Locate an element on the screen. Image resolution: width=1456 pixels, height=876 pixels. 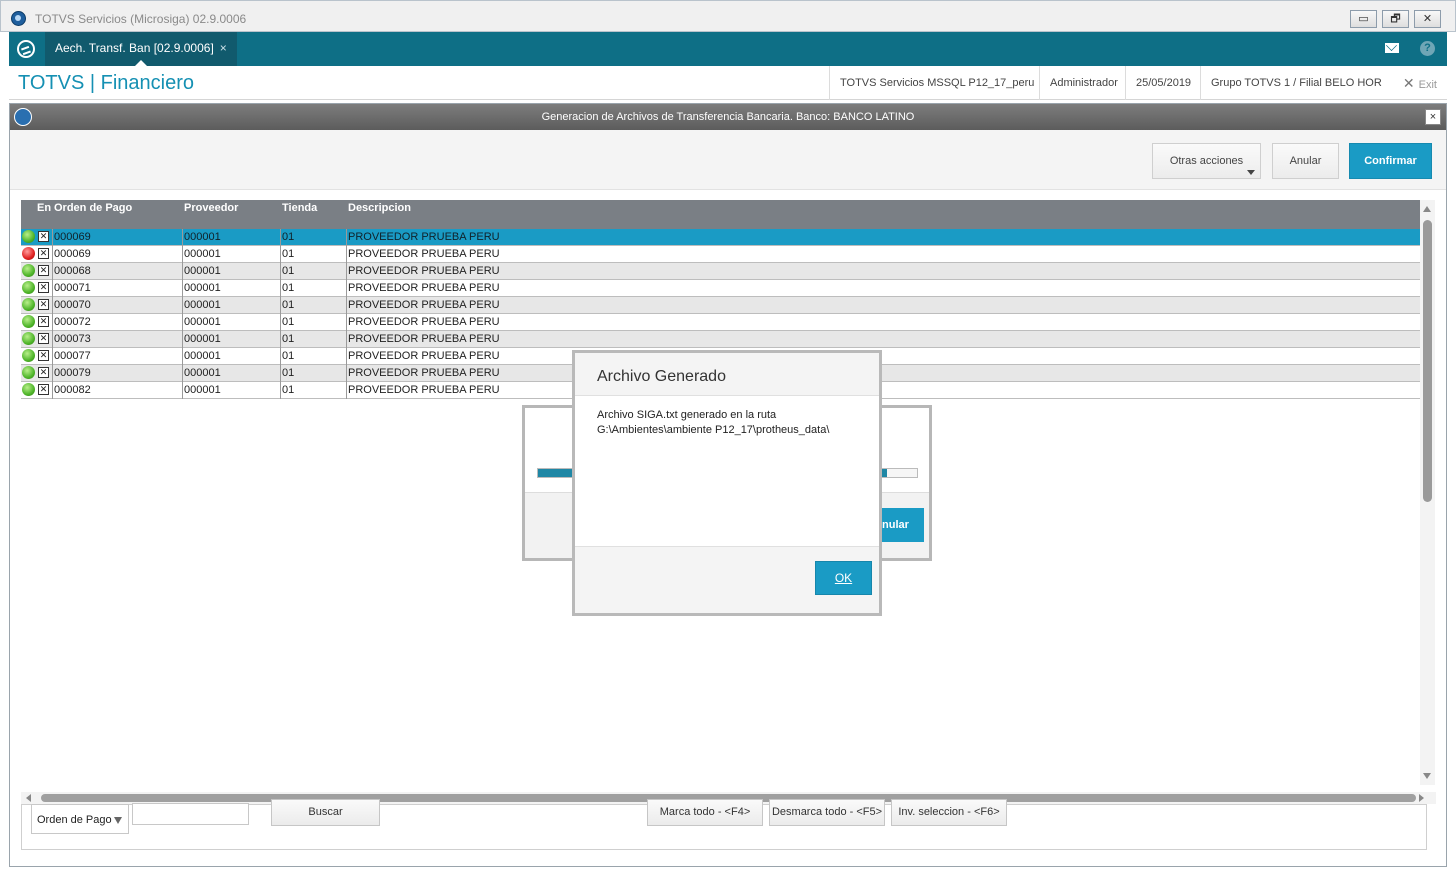
cell-orden-de-pago: 000069 is located at coordinates (72, 254).